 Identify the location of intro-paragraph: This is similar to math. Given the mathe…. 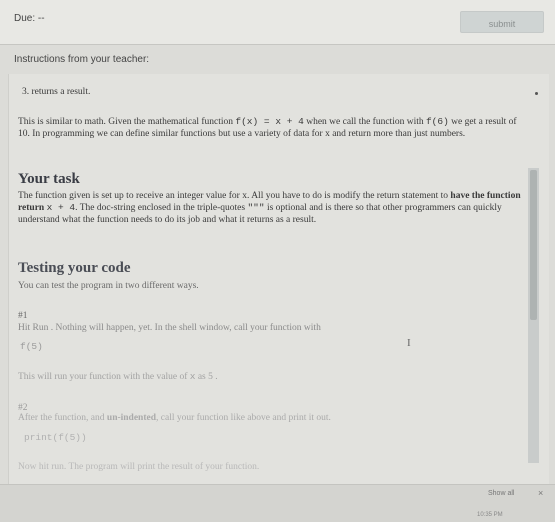
(267, 127).